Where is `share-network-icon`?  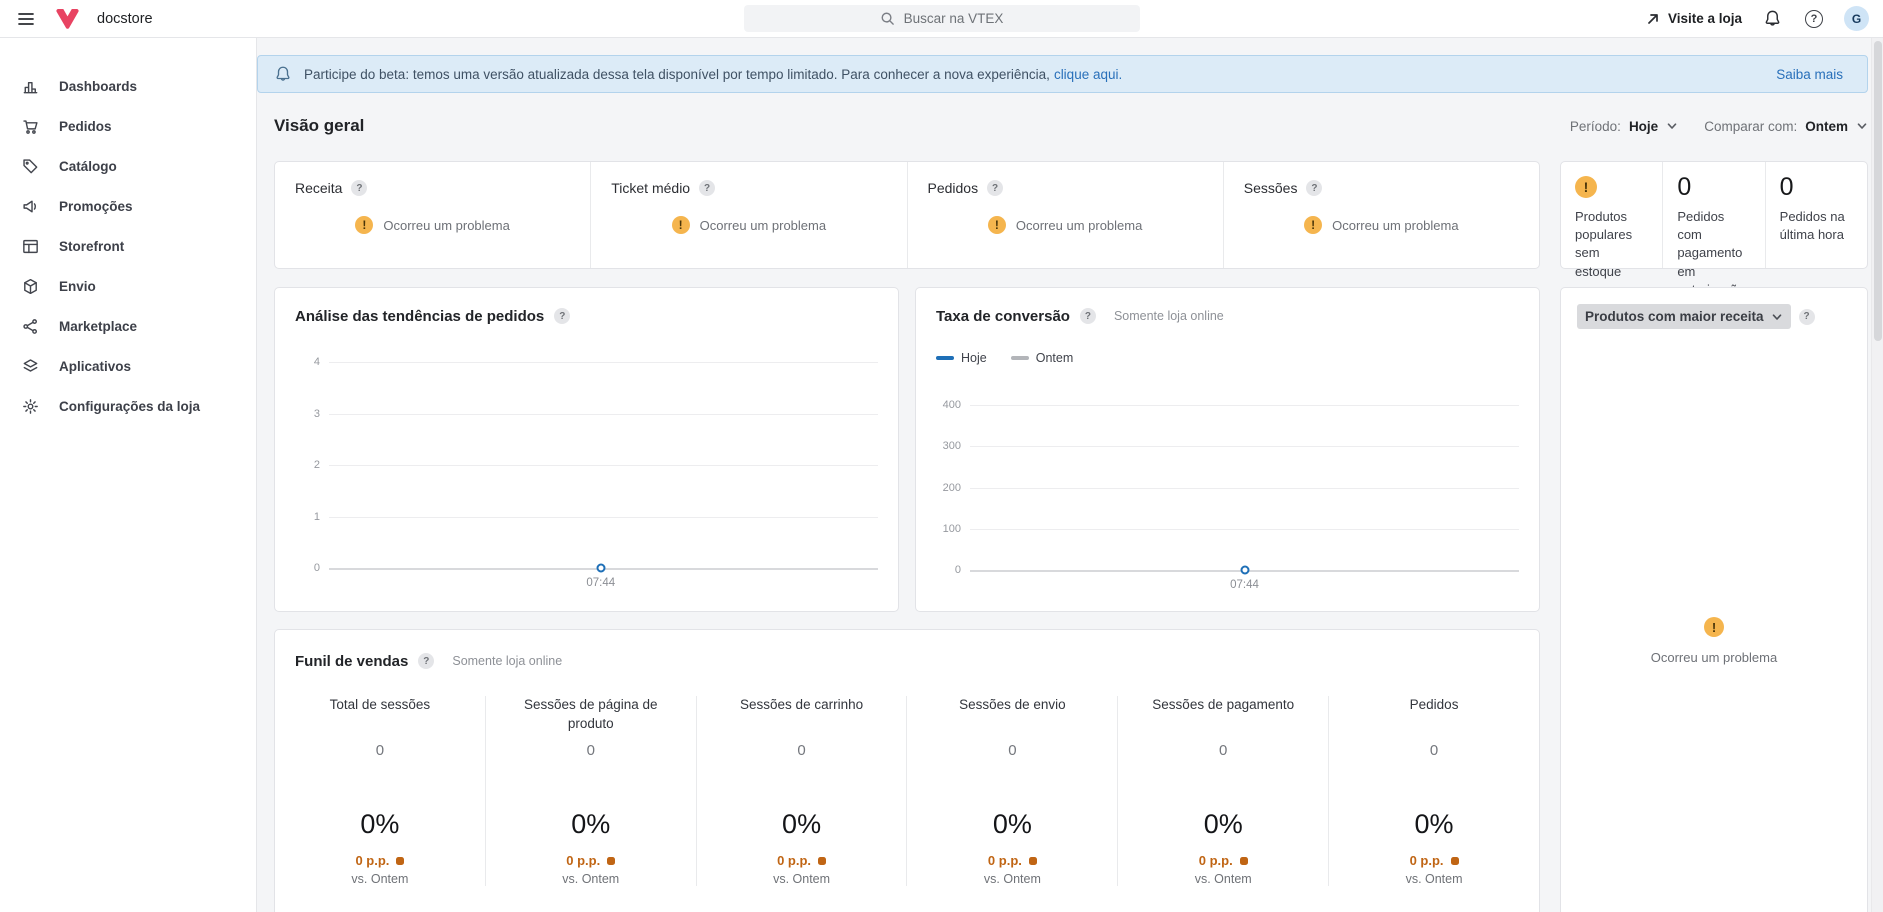
share-network-icon is located at coordinates (30, 326).